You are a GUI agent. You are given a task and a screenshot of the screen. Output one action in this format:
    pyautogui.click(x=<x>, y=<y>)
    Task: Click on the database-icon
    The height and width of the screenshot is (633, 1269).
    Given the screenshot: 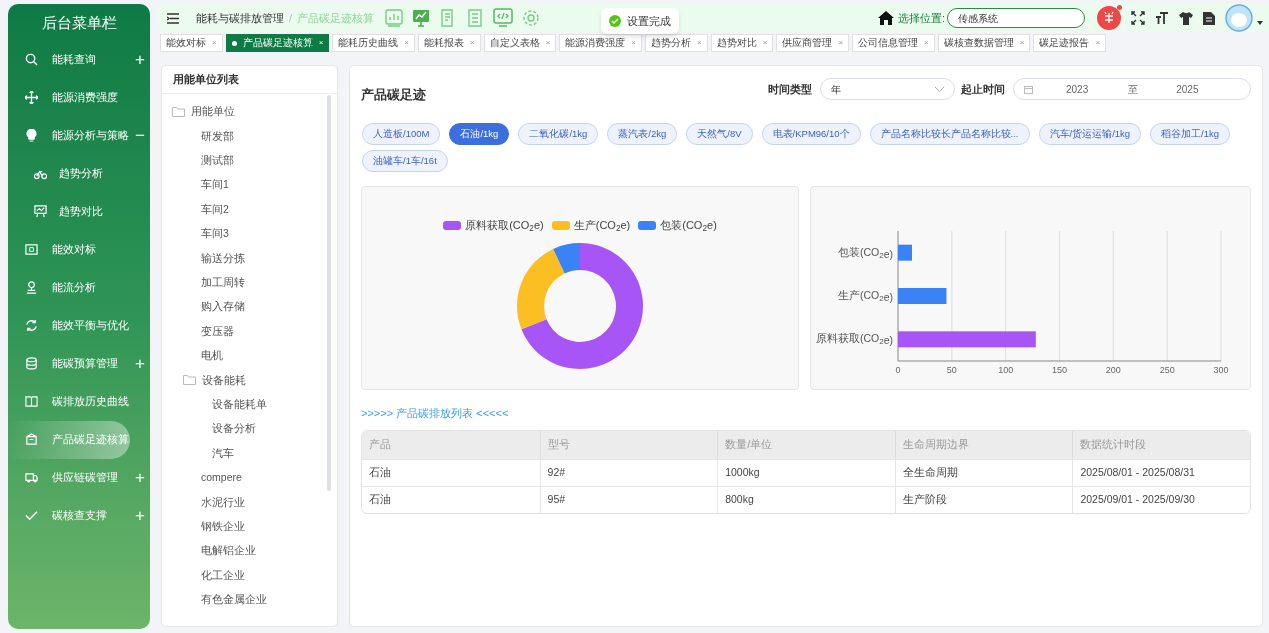 What is the action you would take?
    pyautogui.click(x=31, y=363)
    